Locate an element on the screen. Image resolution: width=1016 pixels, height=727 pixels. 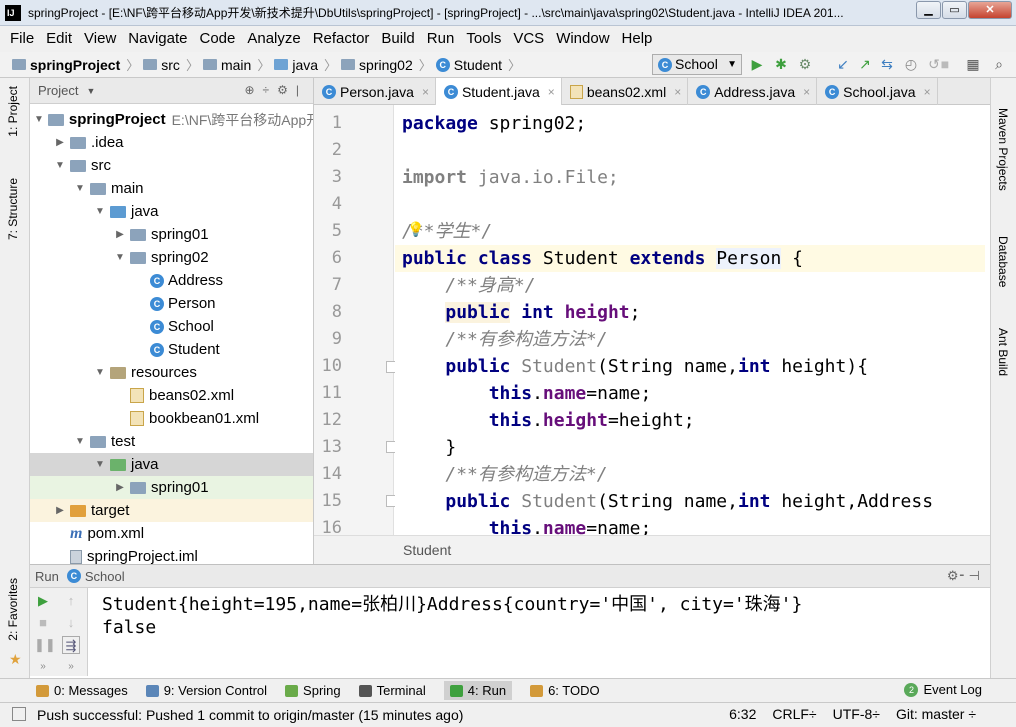
editor-tab-address-java: C Address.java × is located at coordinates (753, 91).